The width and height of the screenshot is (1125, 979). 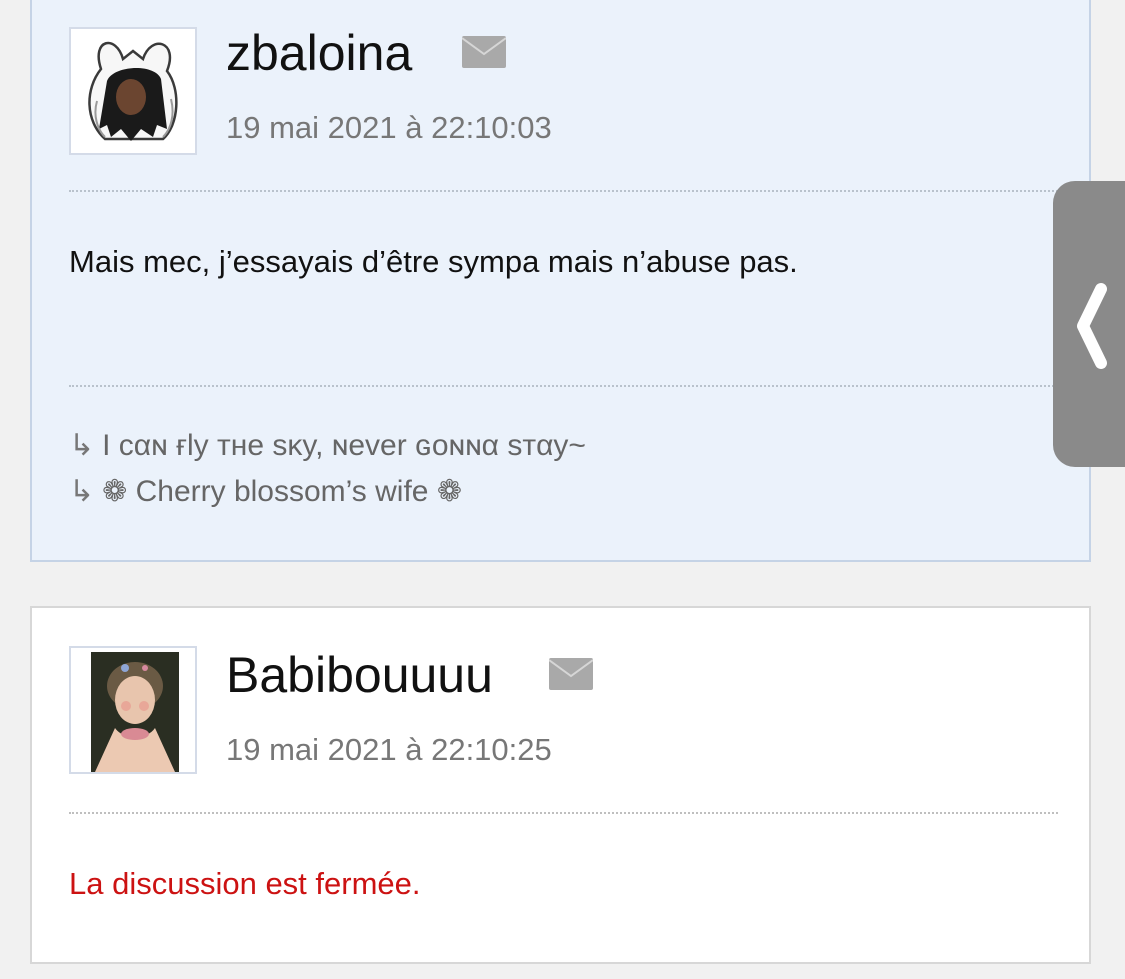 I want to click on signature-line: ↳ ❁ Cherry blossom’s wife ❁, so click(x=265, y=491).